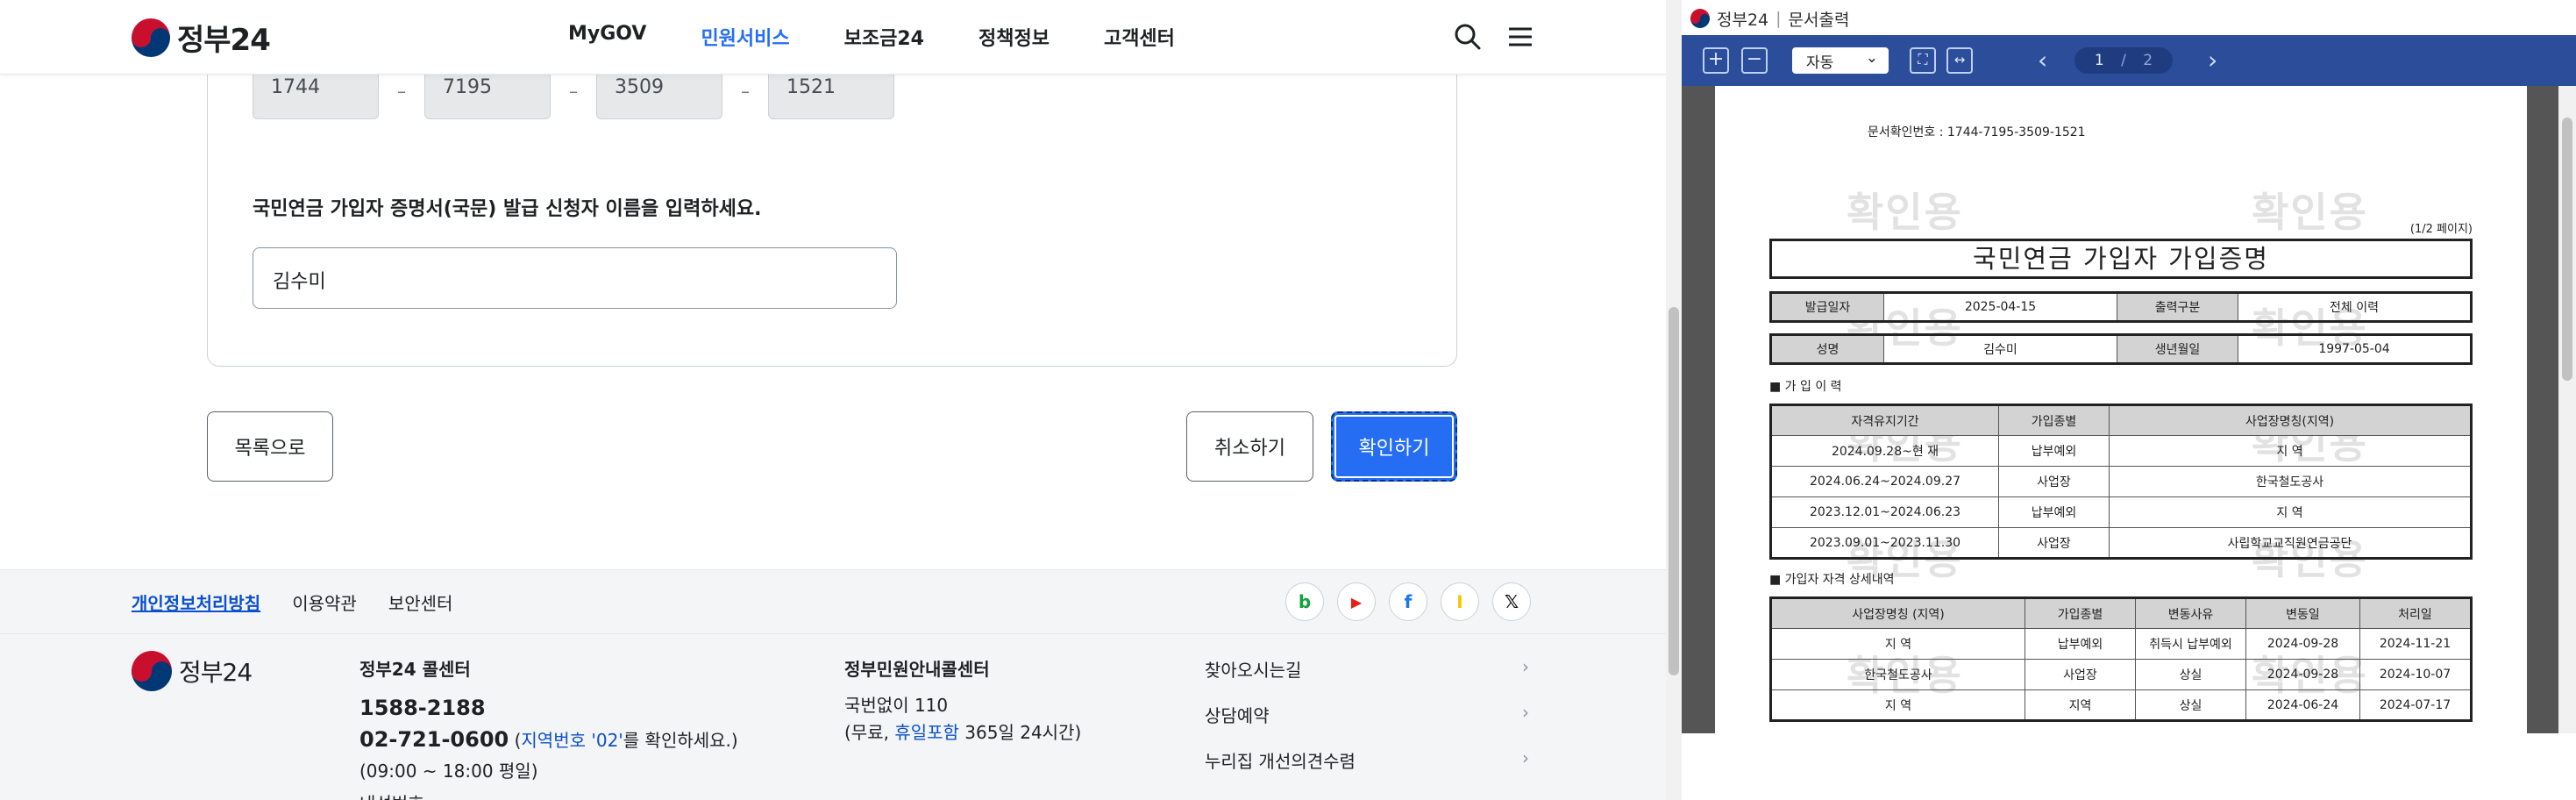 The width and height of the screenshot is (2576, 800). Describe the element at coordinates (2042, 60) in the screenshot. I see `prev-page-icon: ‹` at that location.